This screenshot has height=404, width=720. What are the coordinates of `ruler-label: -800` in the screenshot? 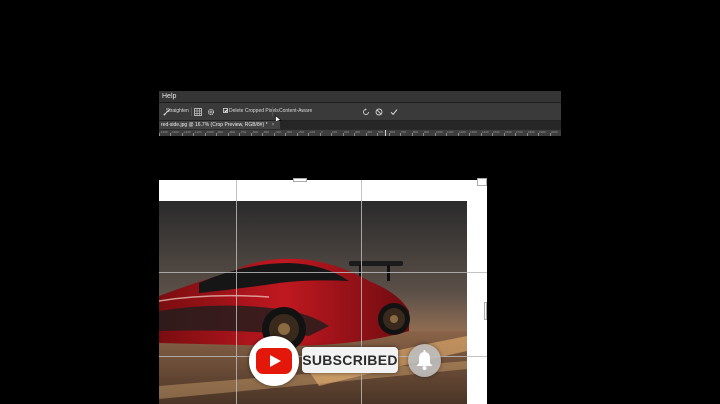 It's located at (232, 132).